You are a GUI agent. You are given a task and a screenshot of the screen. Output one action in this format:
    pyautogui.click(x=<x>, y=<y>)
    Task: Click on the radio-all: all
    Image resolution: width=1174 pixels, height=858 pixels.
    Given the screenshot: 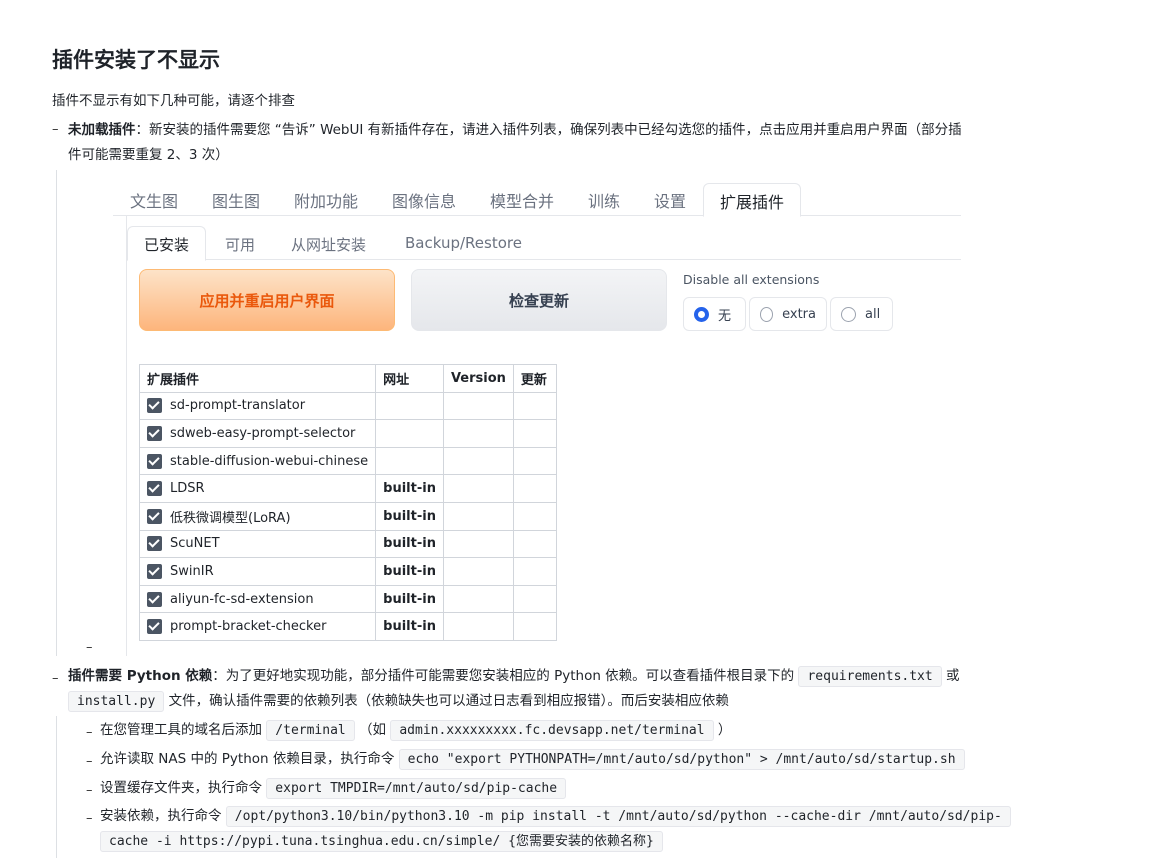 What is the action you would take?
    pyautogui.click(x=861, y=314)
    